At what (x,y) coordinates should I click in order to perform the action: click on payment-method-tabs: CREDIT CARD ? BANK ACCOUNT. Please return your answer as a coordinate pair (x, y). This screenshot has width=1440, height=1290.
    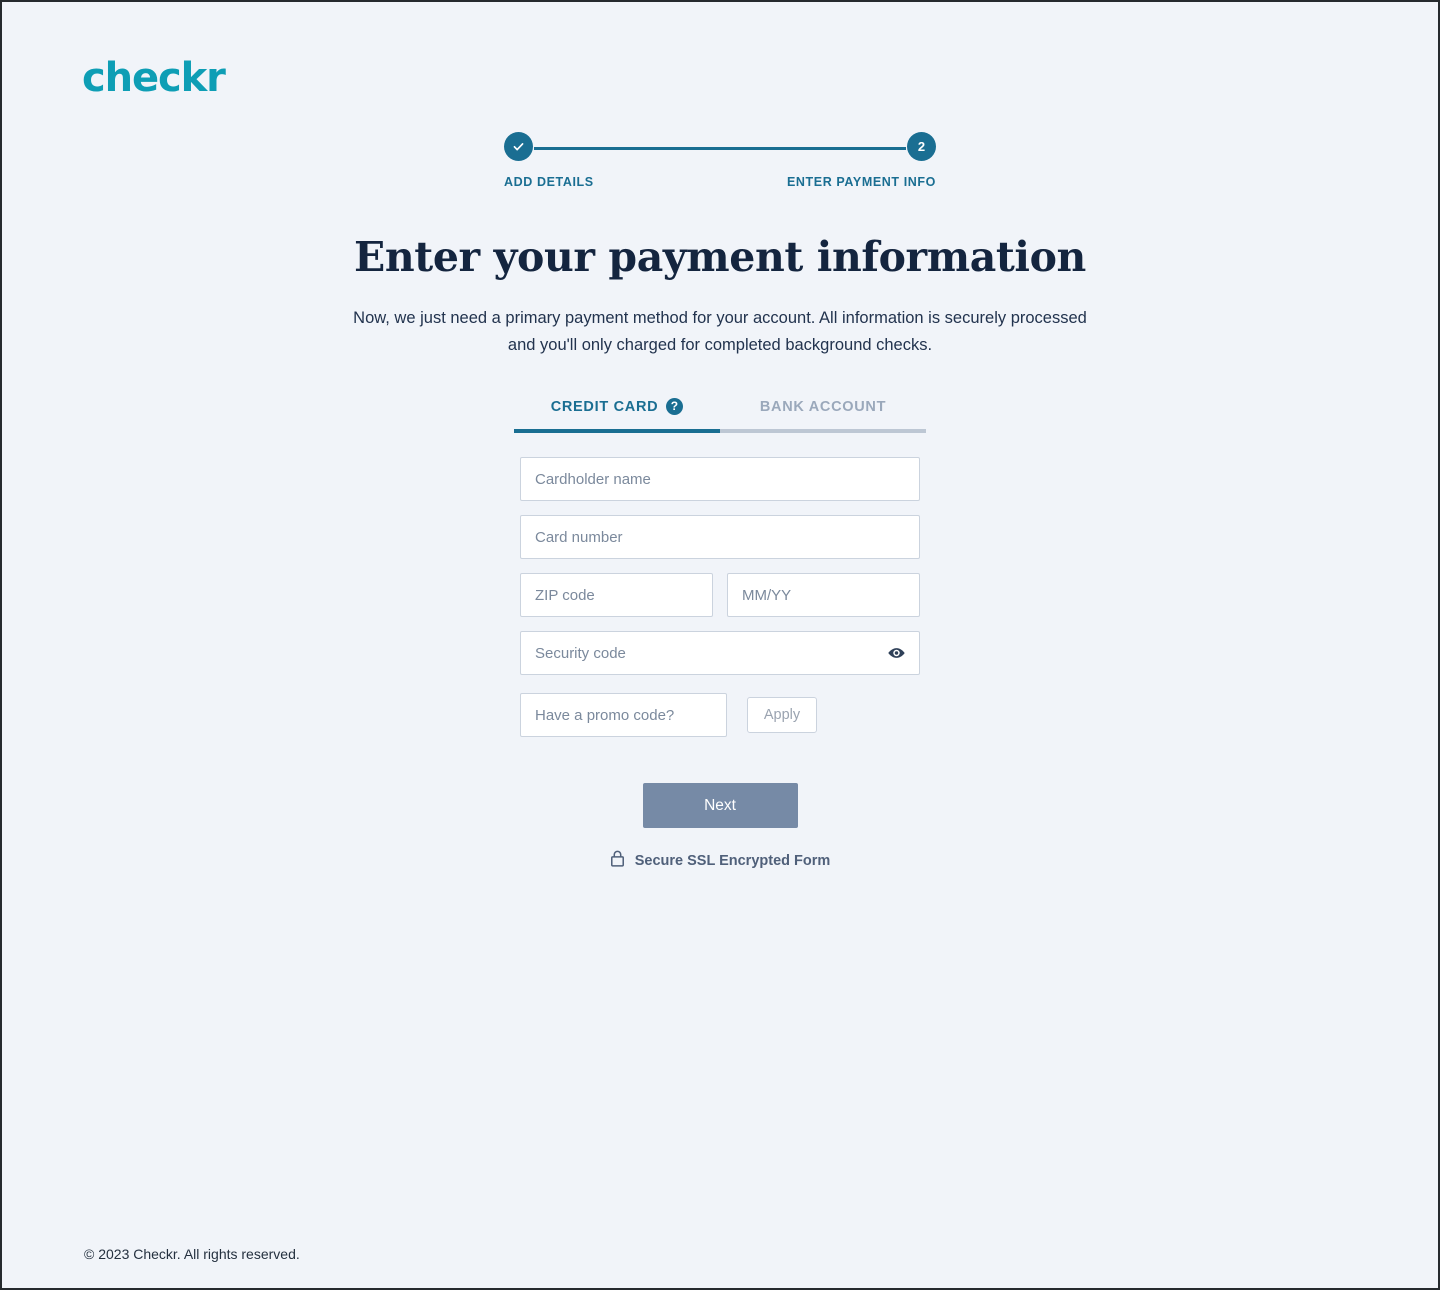
    Looking at the image, I should click on (720, 416).